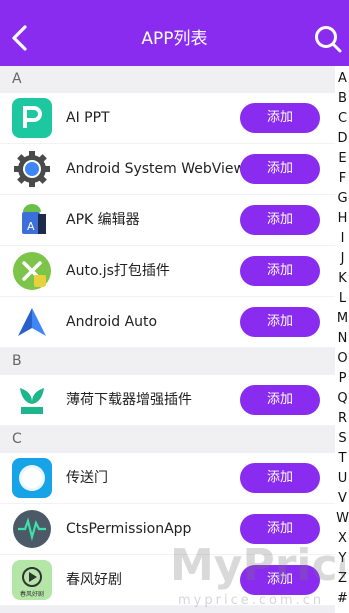 The image size is (349, 613). Describe the element at coordinates (167, 118) in the screenshot. I see `list-item-ai-ppt: AI PPT 添加` at that location.